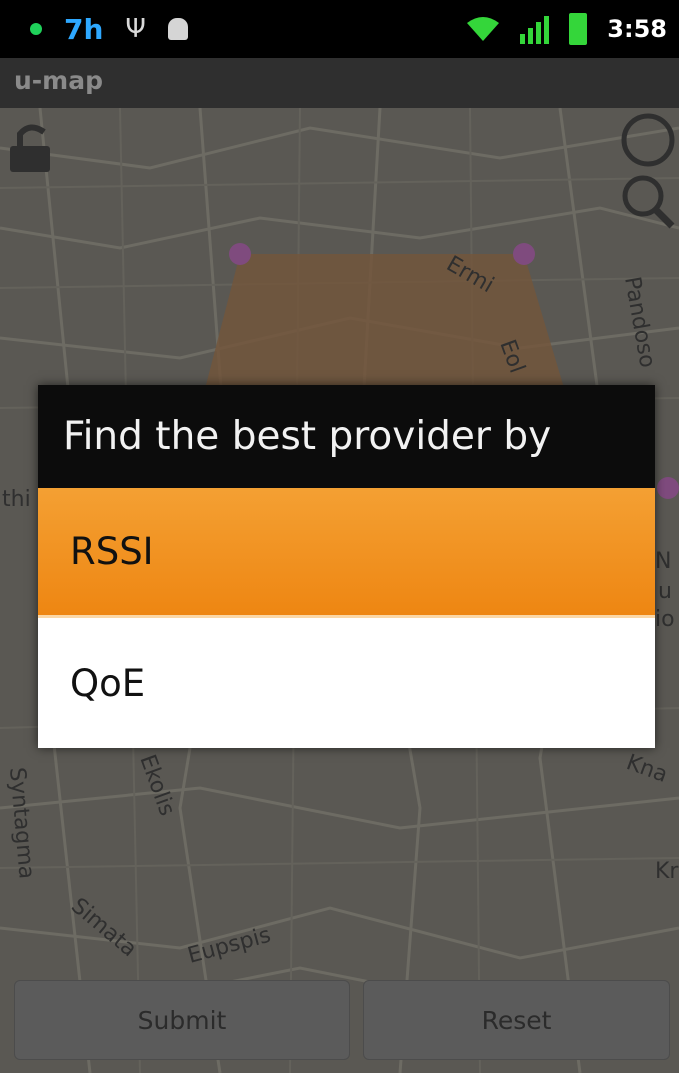  I want to click on option-qoe: QoE, so click(346, 683).